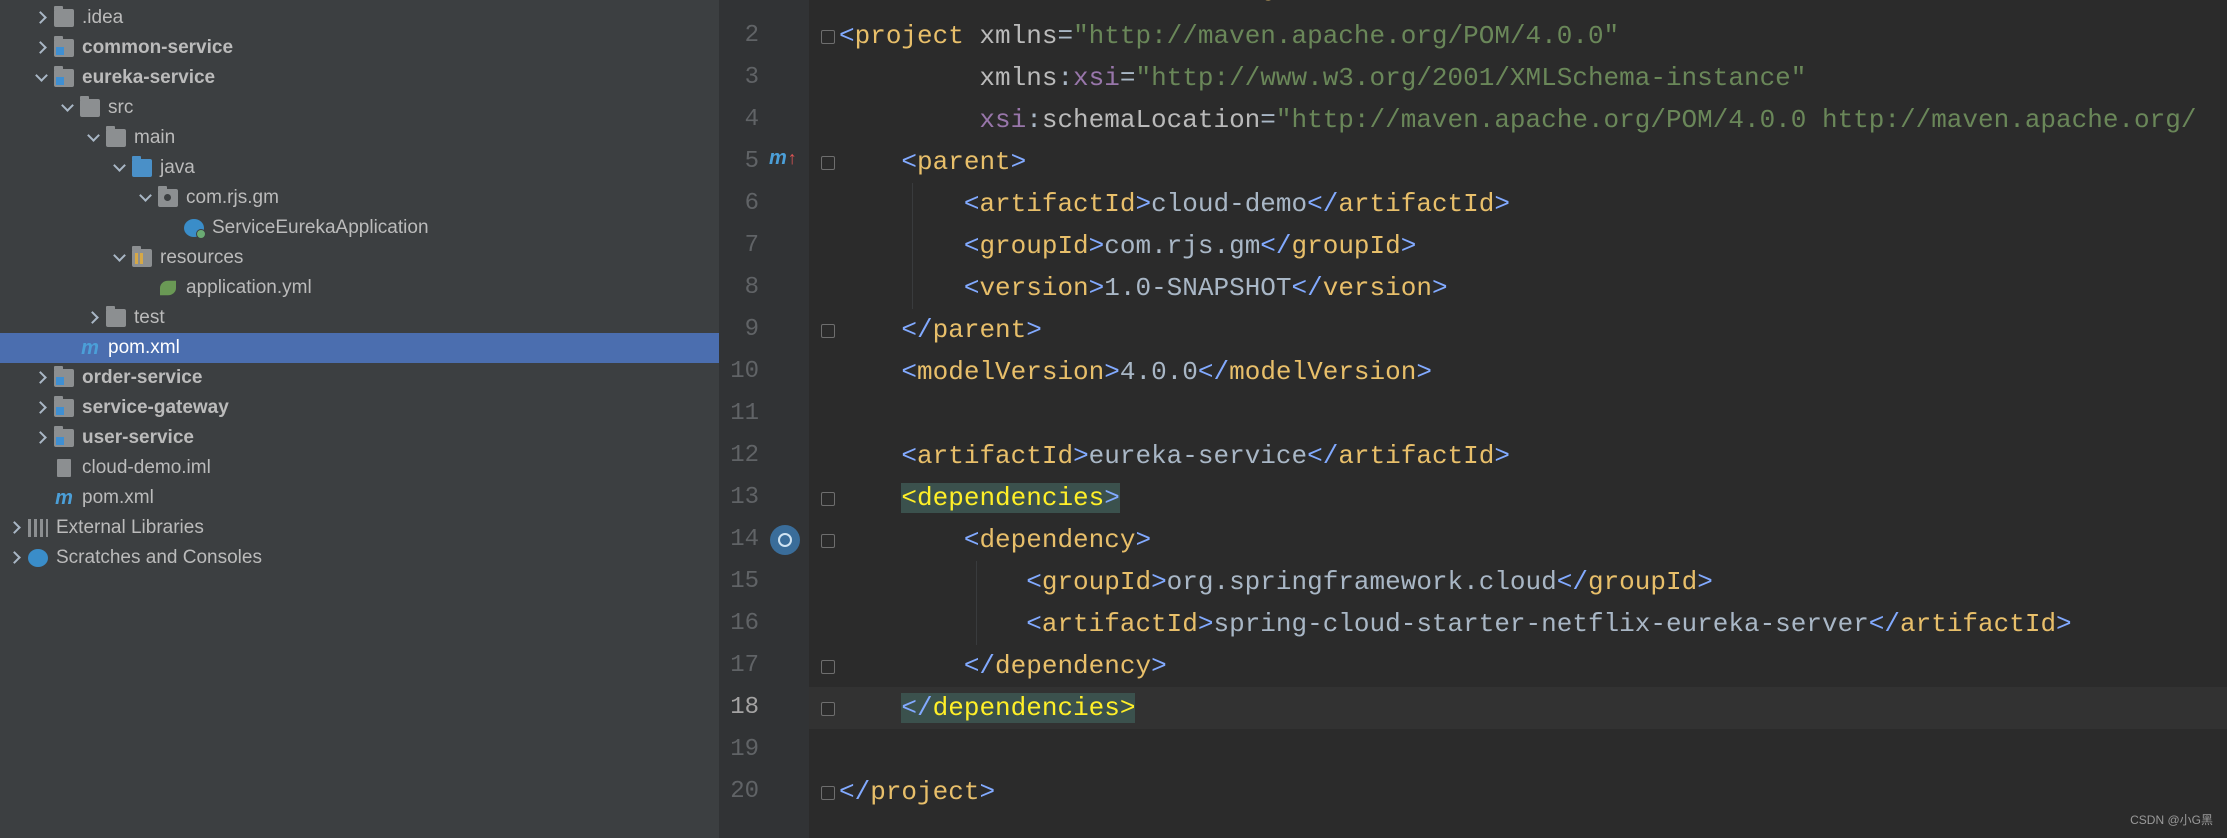 The width and height of the screenshot is (2227, 838). I want to click on code-line: <modelVersion>4.0.0</modelVersion>, so click(1135, 372).